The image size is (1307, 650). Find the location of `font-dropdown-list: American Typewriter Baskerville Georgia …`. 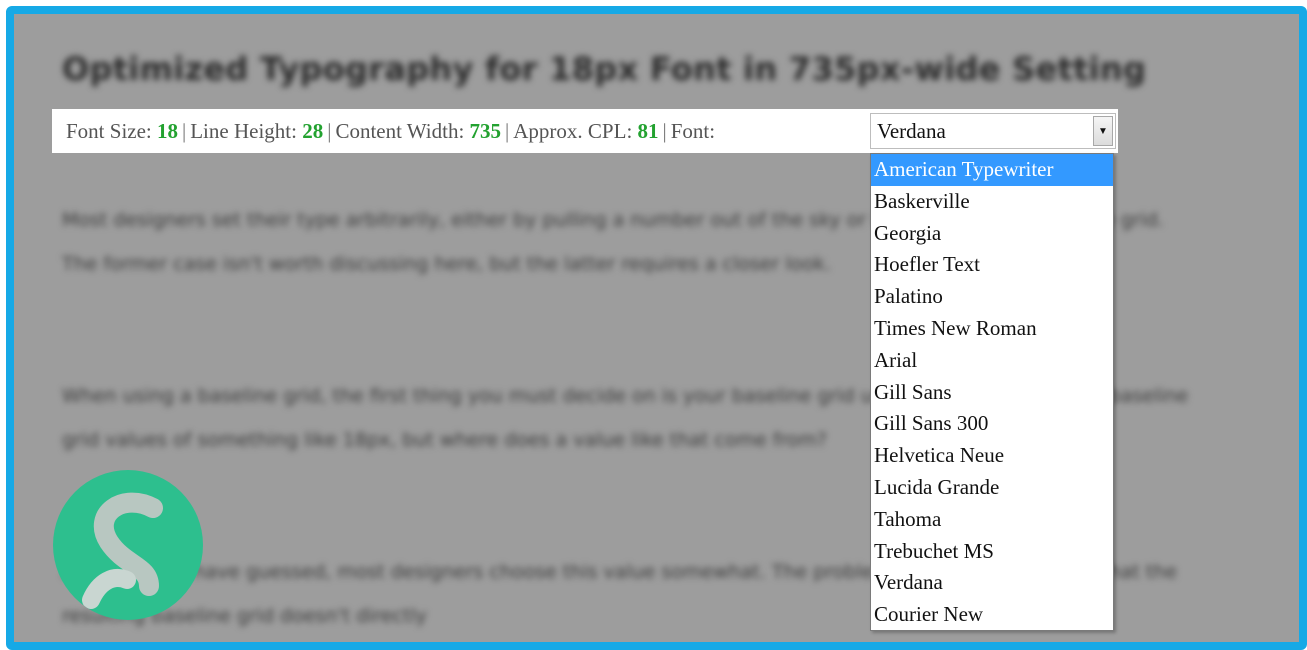

font-dropdown-list: American Typewriter Baskerville Georgia … is located at coordinates (992, 392).